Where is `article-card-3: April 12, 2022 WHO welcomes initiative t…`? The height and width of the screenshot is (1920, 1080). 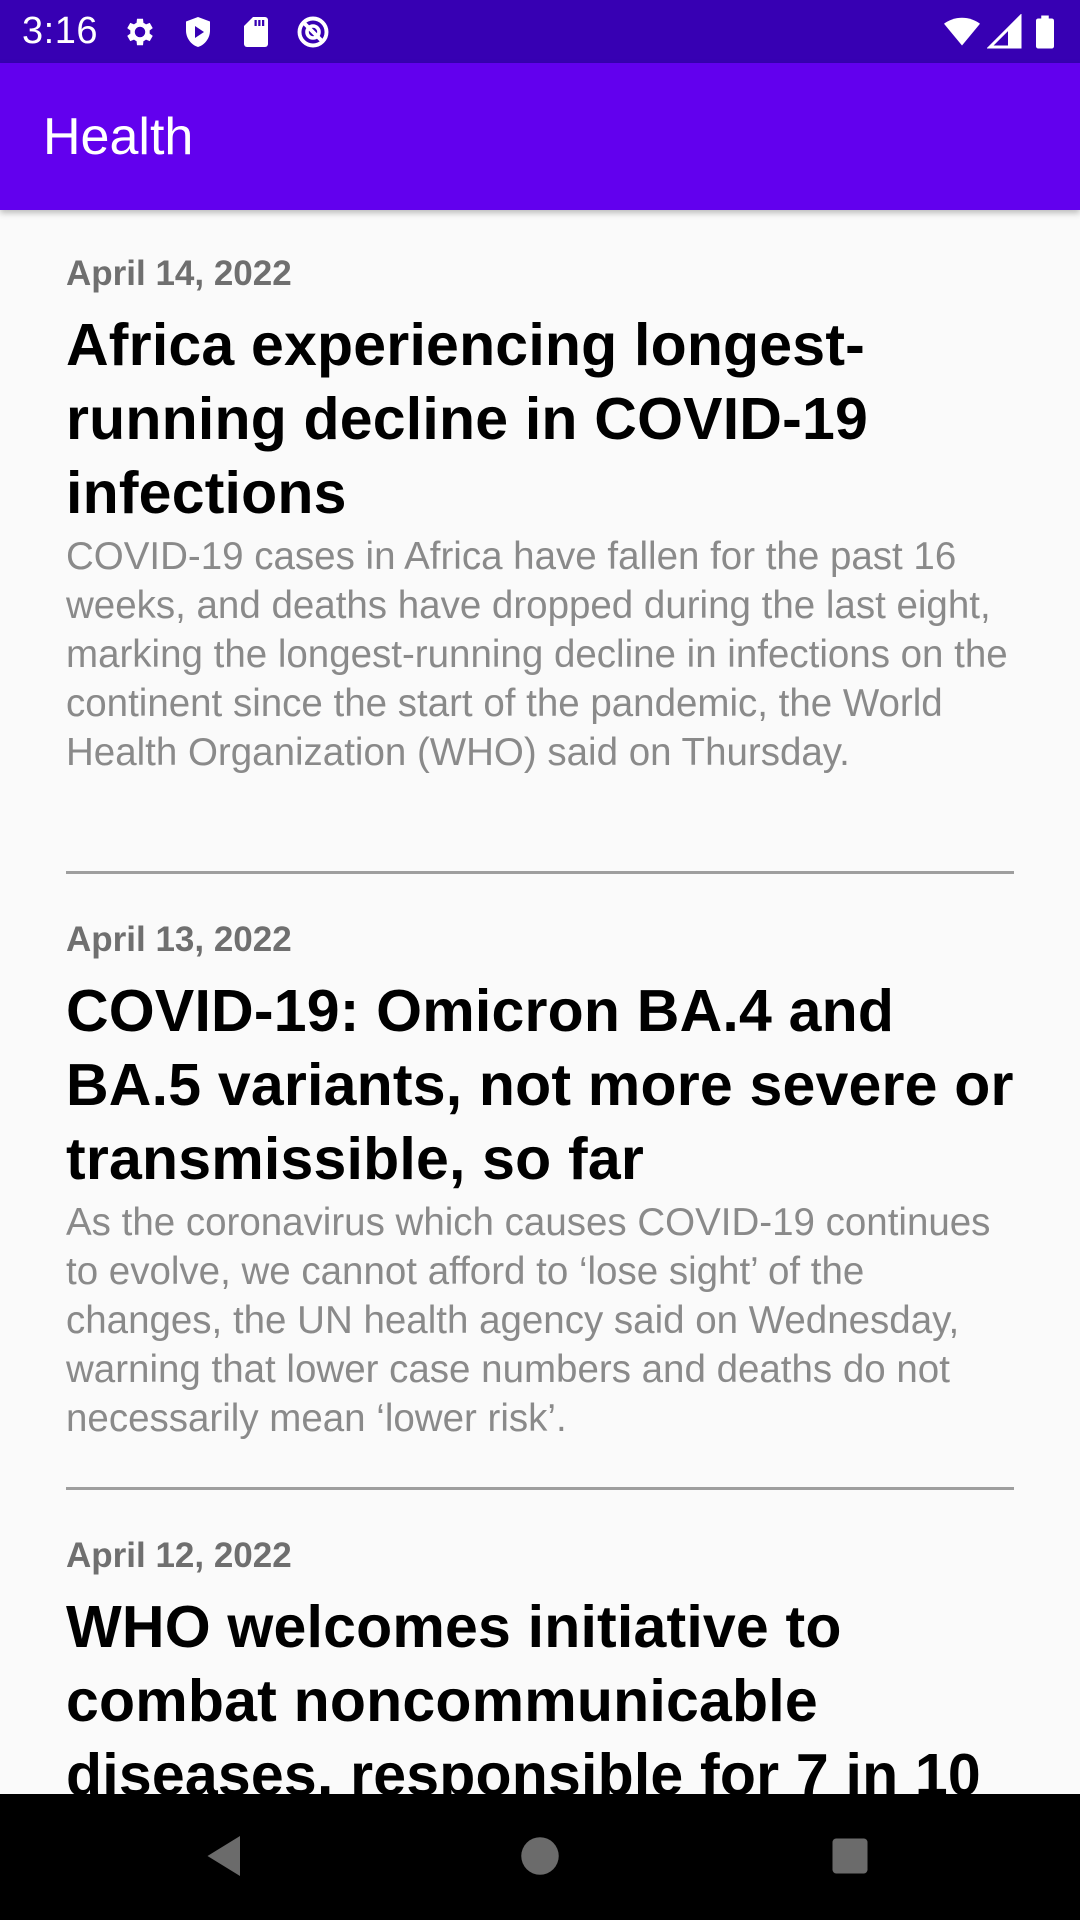 article-card-3: April 12, 2022 WHO welcomes initiative t… is located at coordinates (540, 1664).